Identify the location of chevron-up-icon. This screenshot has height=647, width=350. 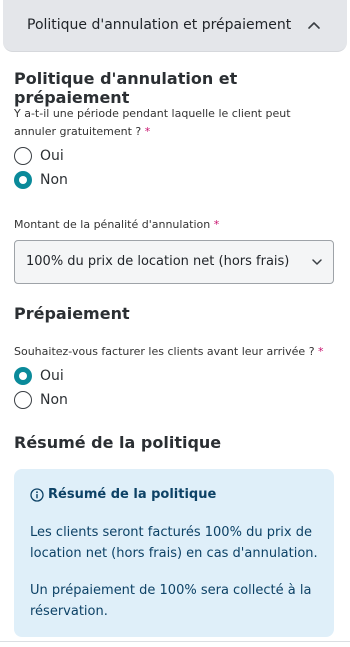
(314, 25).